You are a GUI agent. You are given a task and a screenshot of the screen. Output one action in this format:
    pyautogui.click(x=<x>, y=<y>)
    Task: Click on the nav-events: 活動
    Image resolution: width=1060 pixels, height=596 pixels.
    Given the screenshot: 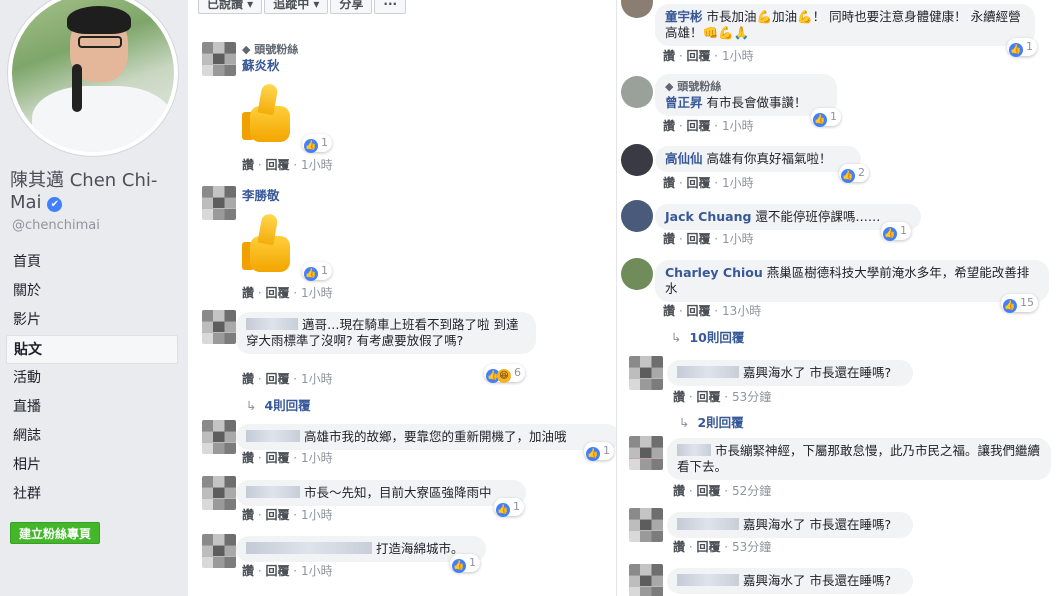 What is the action you would take?
    pyautogui.click(x=92, y=378)
    